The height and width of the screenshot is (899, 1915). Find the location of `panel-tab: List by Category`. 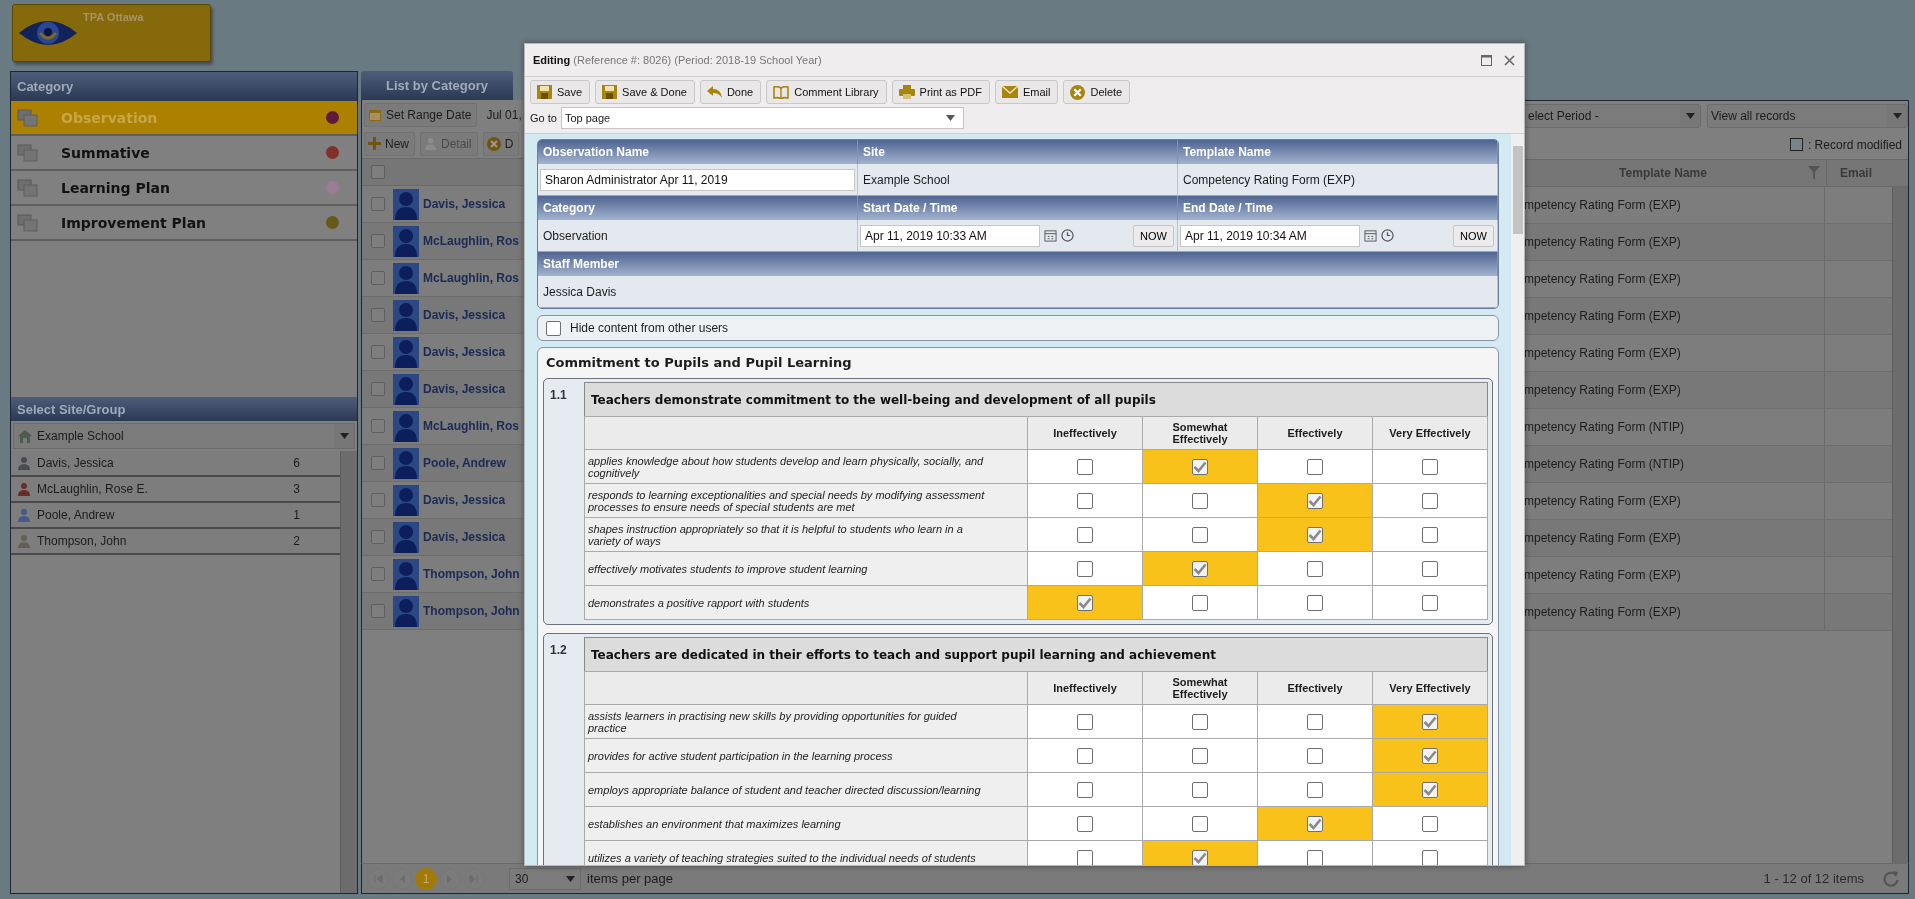

panel-tab: List by Category is located at coordinates (437, 85).